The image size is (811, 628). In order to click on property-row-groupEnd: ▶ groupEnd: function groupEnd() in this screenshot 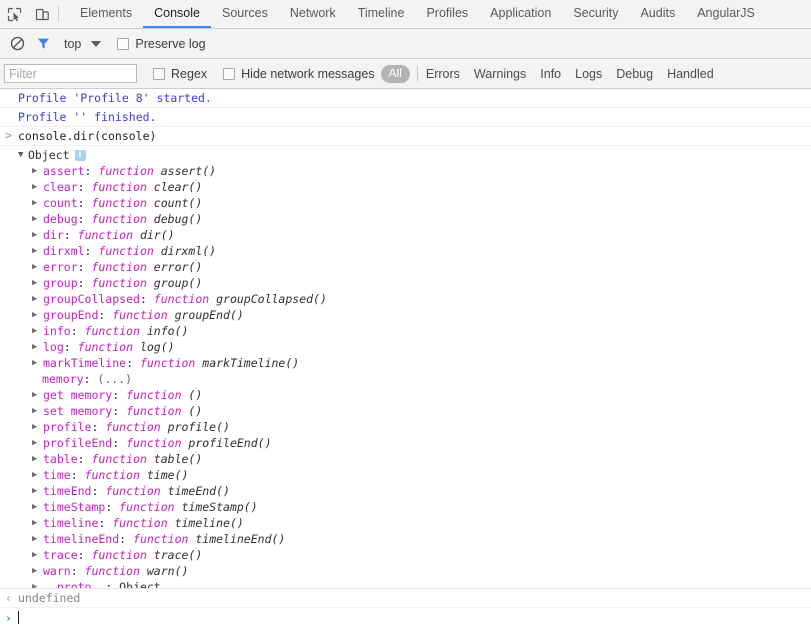, I will do `click(421, 315)`.